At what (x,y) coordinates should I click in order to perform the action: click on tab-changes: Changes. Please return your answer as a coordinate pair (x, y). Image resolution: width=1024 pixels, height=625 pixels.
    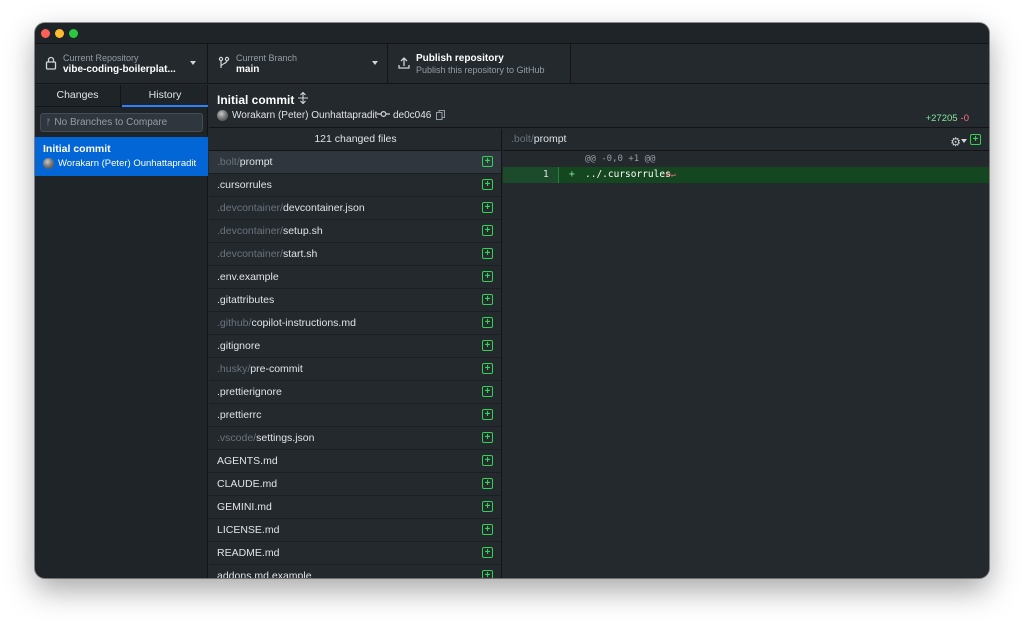
    Looking at the image, I should click on (78, 96).